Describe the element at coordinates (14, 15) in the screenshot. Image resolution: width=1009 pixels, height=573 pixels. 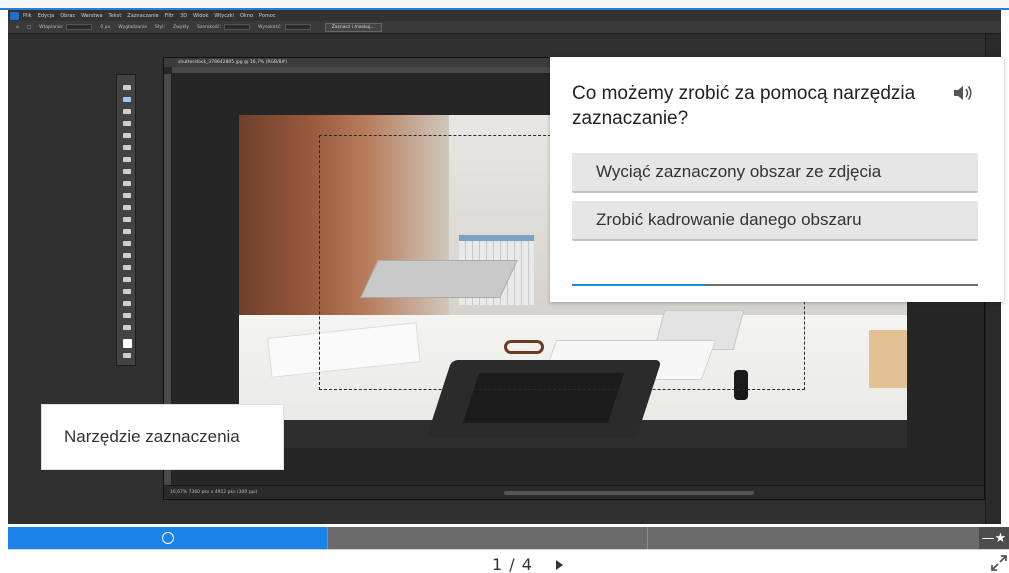
I see `ps-logo-icon` at that location.